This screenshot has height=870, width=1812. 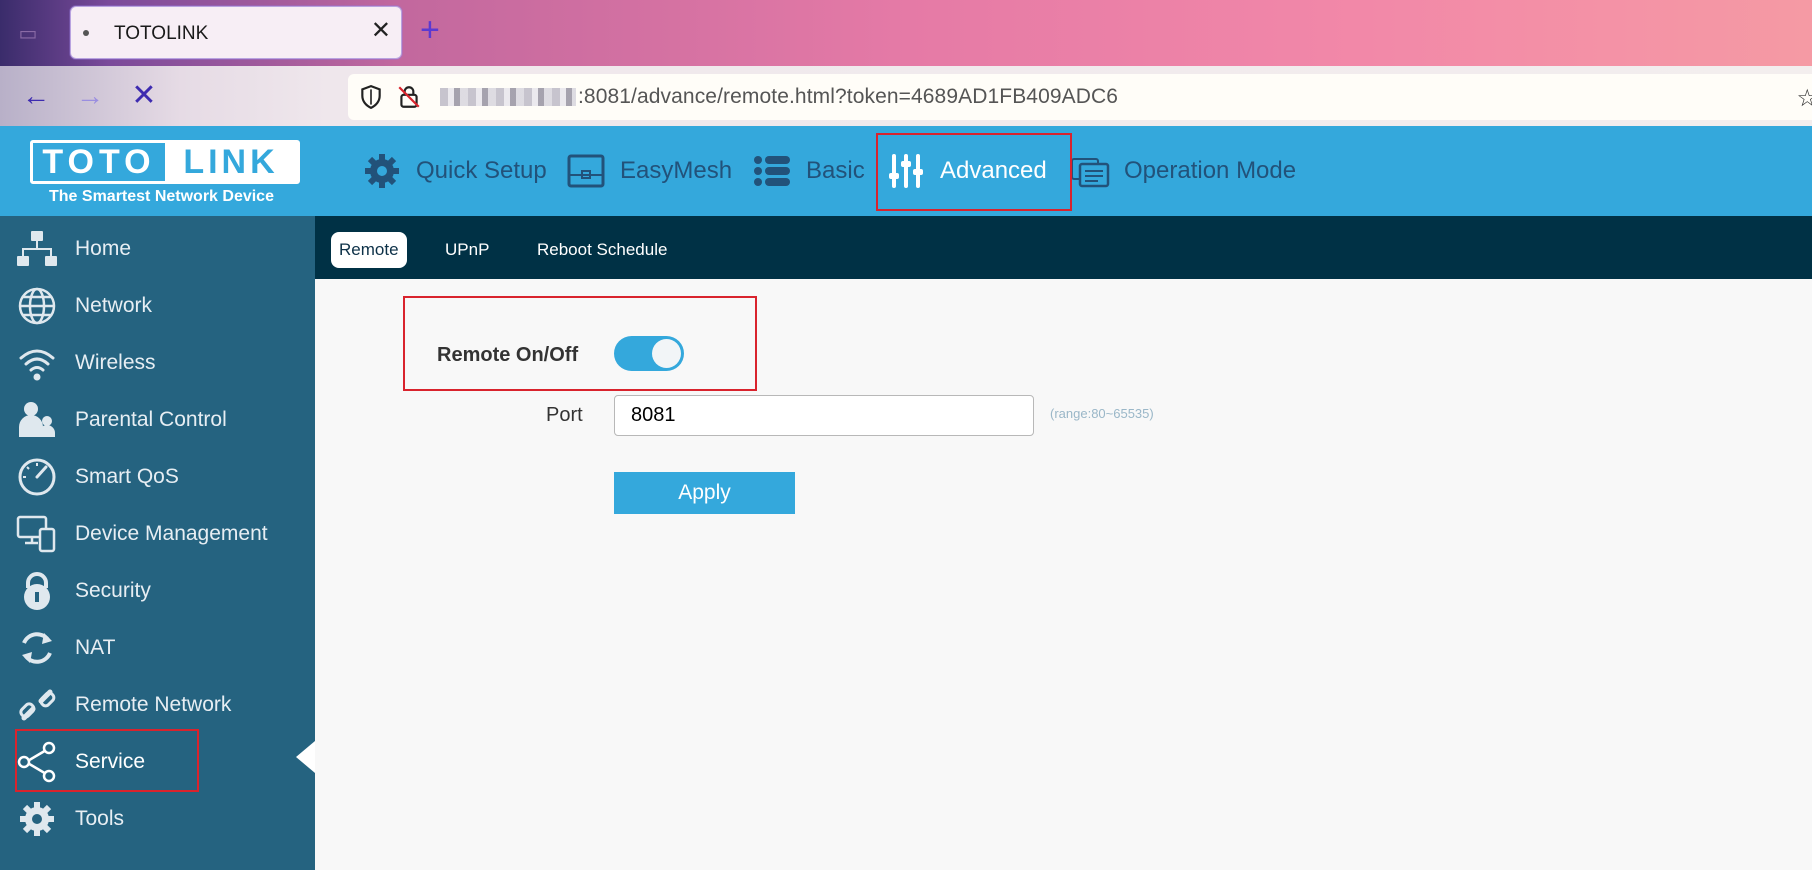 What do you see at coordinates (157, 363) in the screenshot?
I see `sidebar-item-wireless: Wireless` at bounding box center [157, 363].